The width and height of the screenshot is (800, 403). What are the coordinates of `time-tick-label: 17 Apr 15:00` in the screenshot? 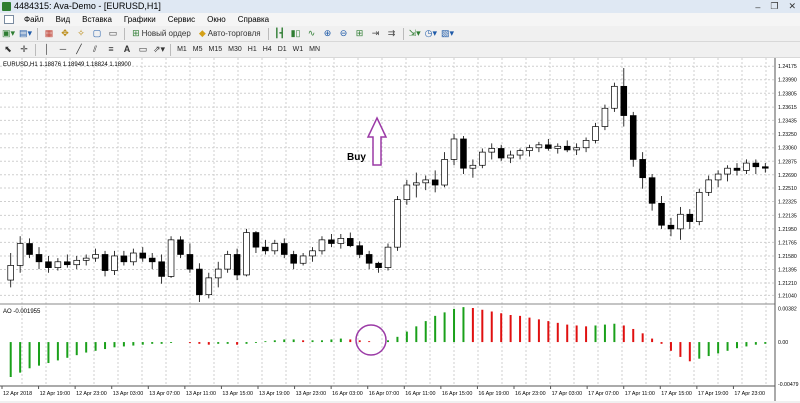 It's located at (676, 394).